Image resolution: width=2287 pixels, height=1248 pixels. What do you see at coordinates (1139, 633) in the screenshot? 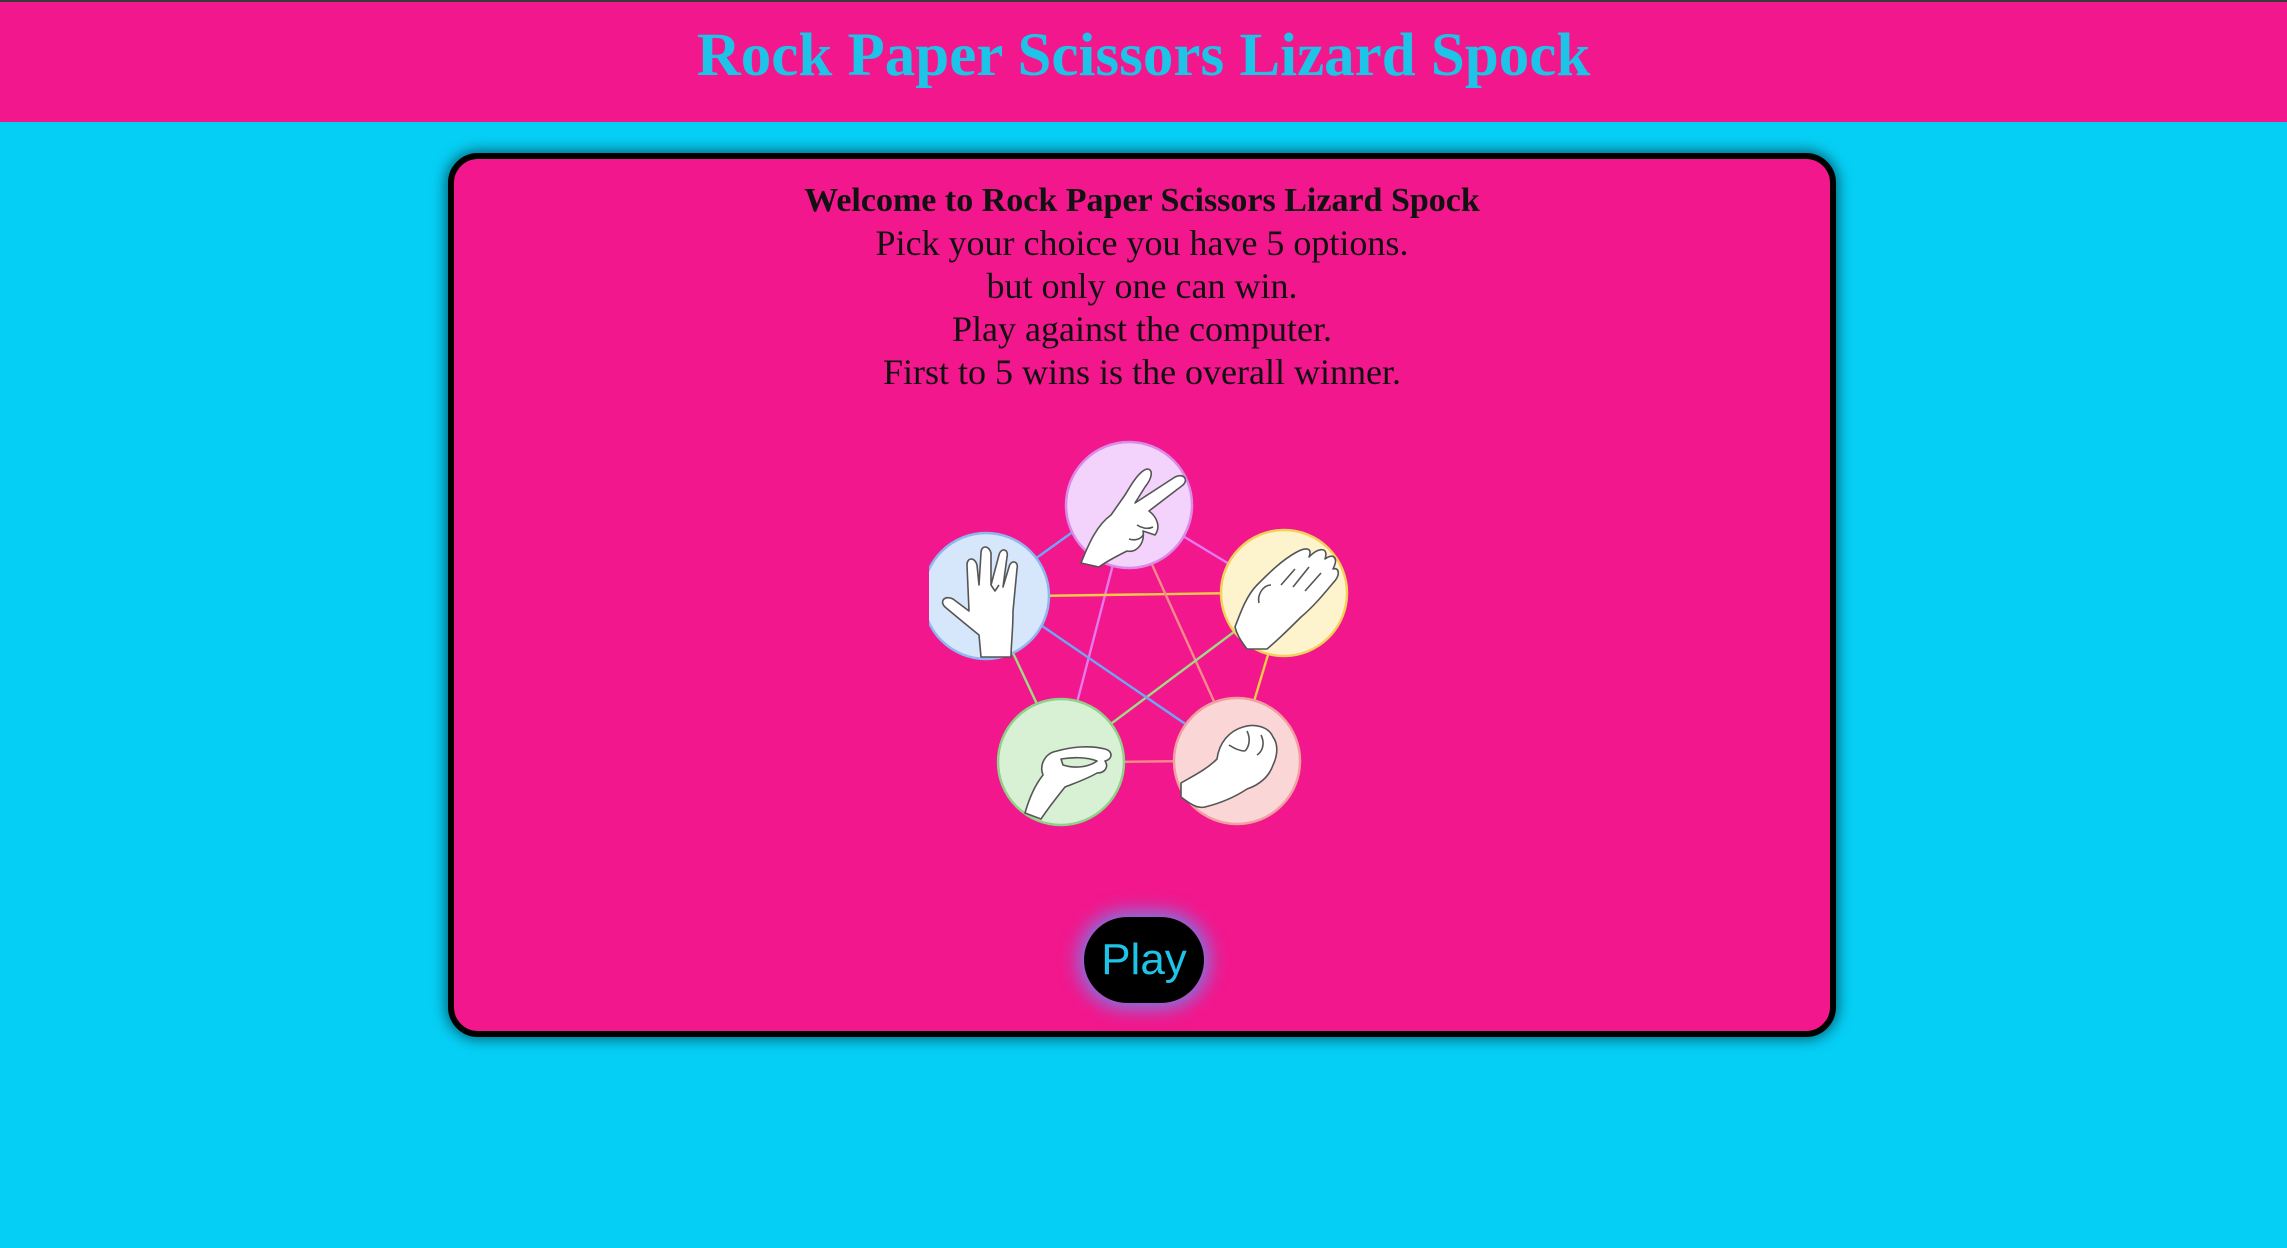
I see `rpsls-diagram` at bounding box center [1139, 633].